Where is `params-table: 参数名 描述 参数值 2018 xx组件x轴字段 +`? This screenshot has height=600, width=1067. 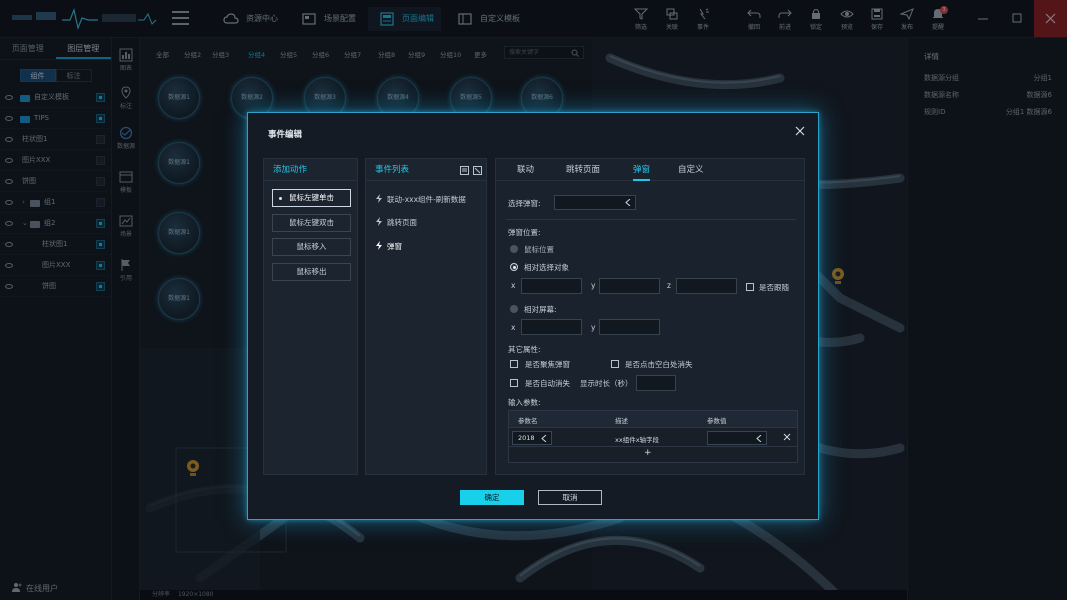
params-table: 参数名 描述 参数值 2018 xx组件x轴字段 + is located at coordinates (653, 436).